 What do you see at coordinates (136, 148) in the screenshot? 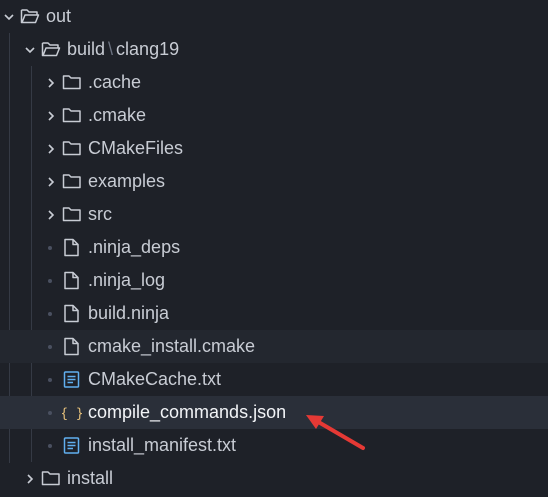
I see `tree-item-label: CMakeFiles` at bounding box center [136, 148].